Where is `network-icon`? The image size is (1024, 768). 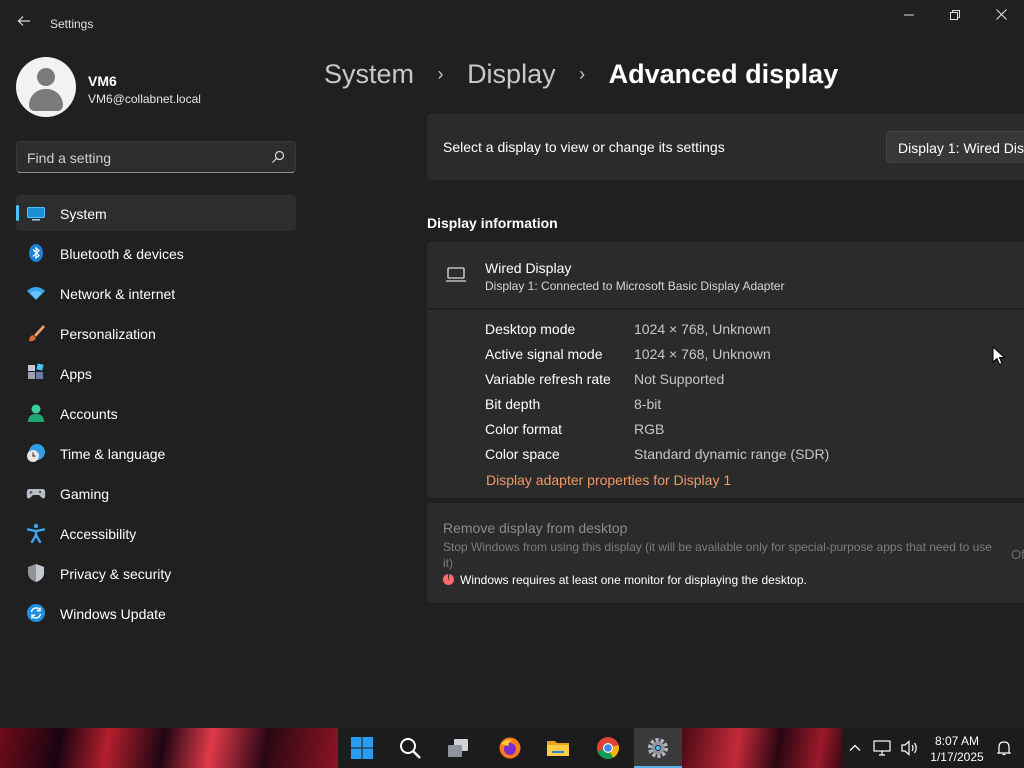 network-icon is located at coordinates (882, 748).